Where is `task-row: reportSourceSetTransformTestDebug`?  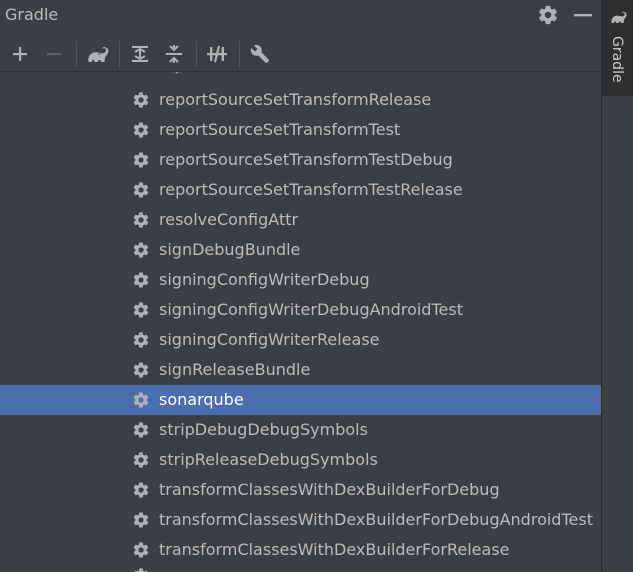
task-row: reportSourceSetTransformTestDebug is located at coordinates (300, 160).